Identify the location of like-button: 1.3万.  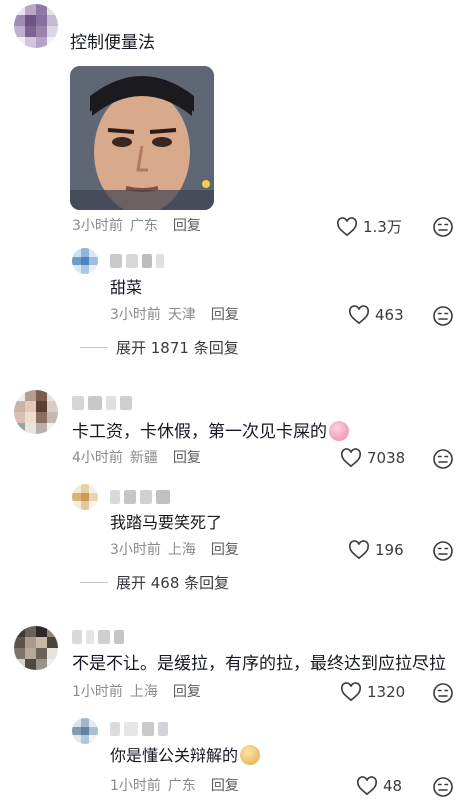
(369, 226).